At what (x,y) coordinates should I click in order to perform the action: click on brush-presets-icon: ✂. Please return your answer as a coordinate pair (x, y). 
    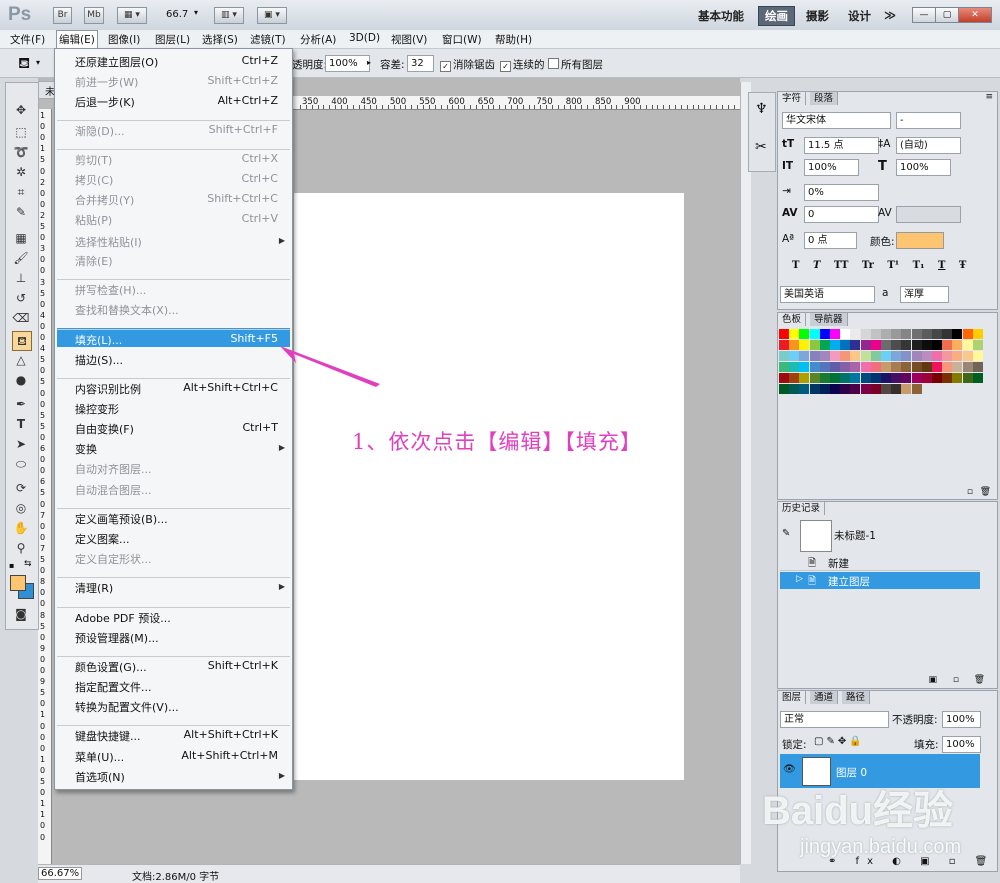
    Looking at the image, I should click on (761, 147).